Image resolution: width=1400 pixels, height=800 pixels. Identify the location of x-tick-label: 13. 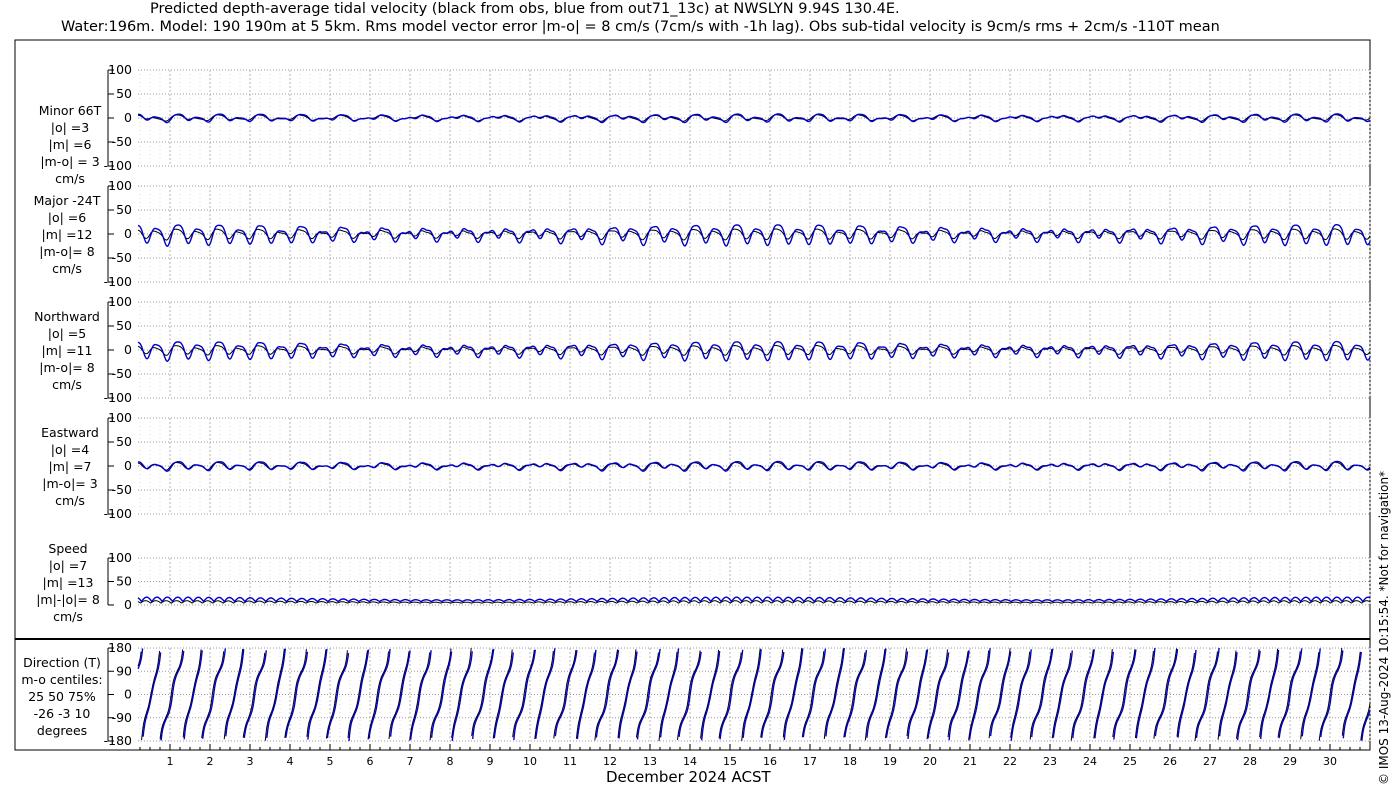
(650, 761).